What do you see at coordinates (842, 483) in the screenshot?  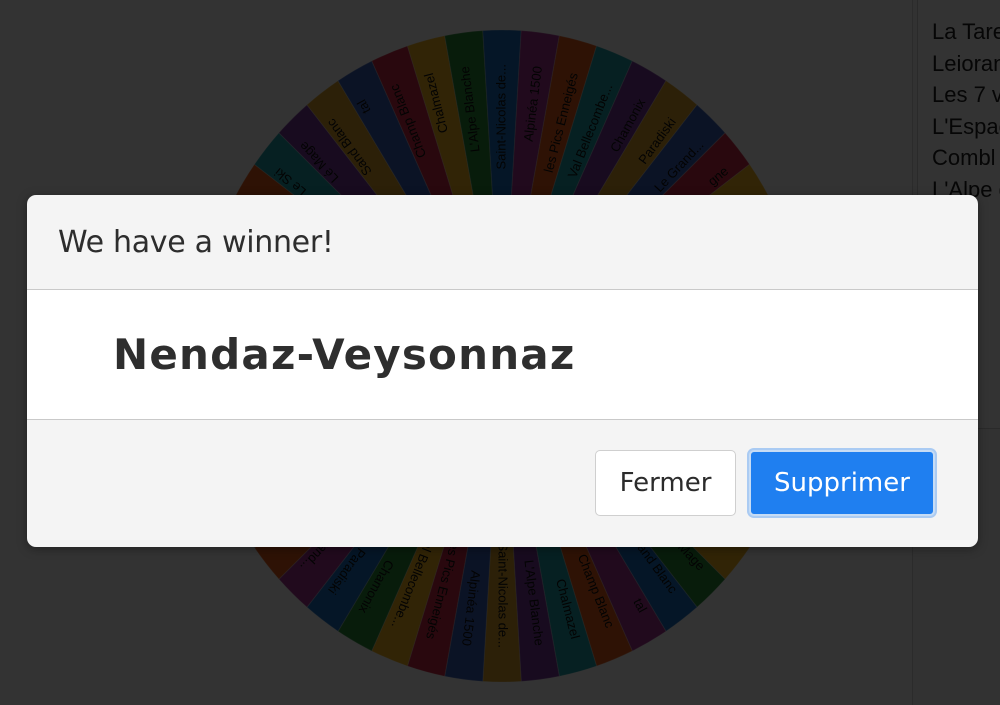 I see `delete-button: Supprimer` at bounding box center [842, 483].